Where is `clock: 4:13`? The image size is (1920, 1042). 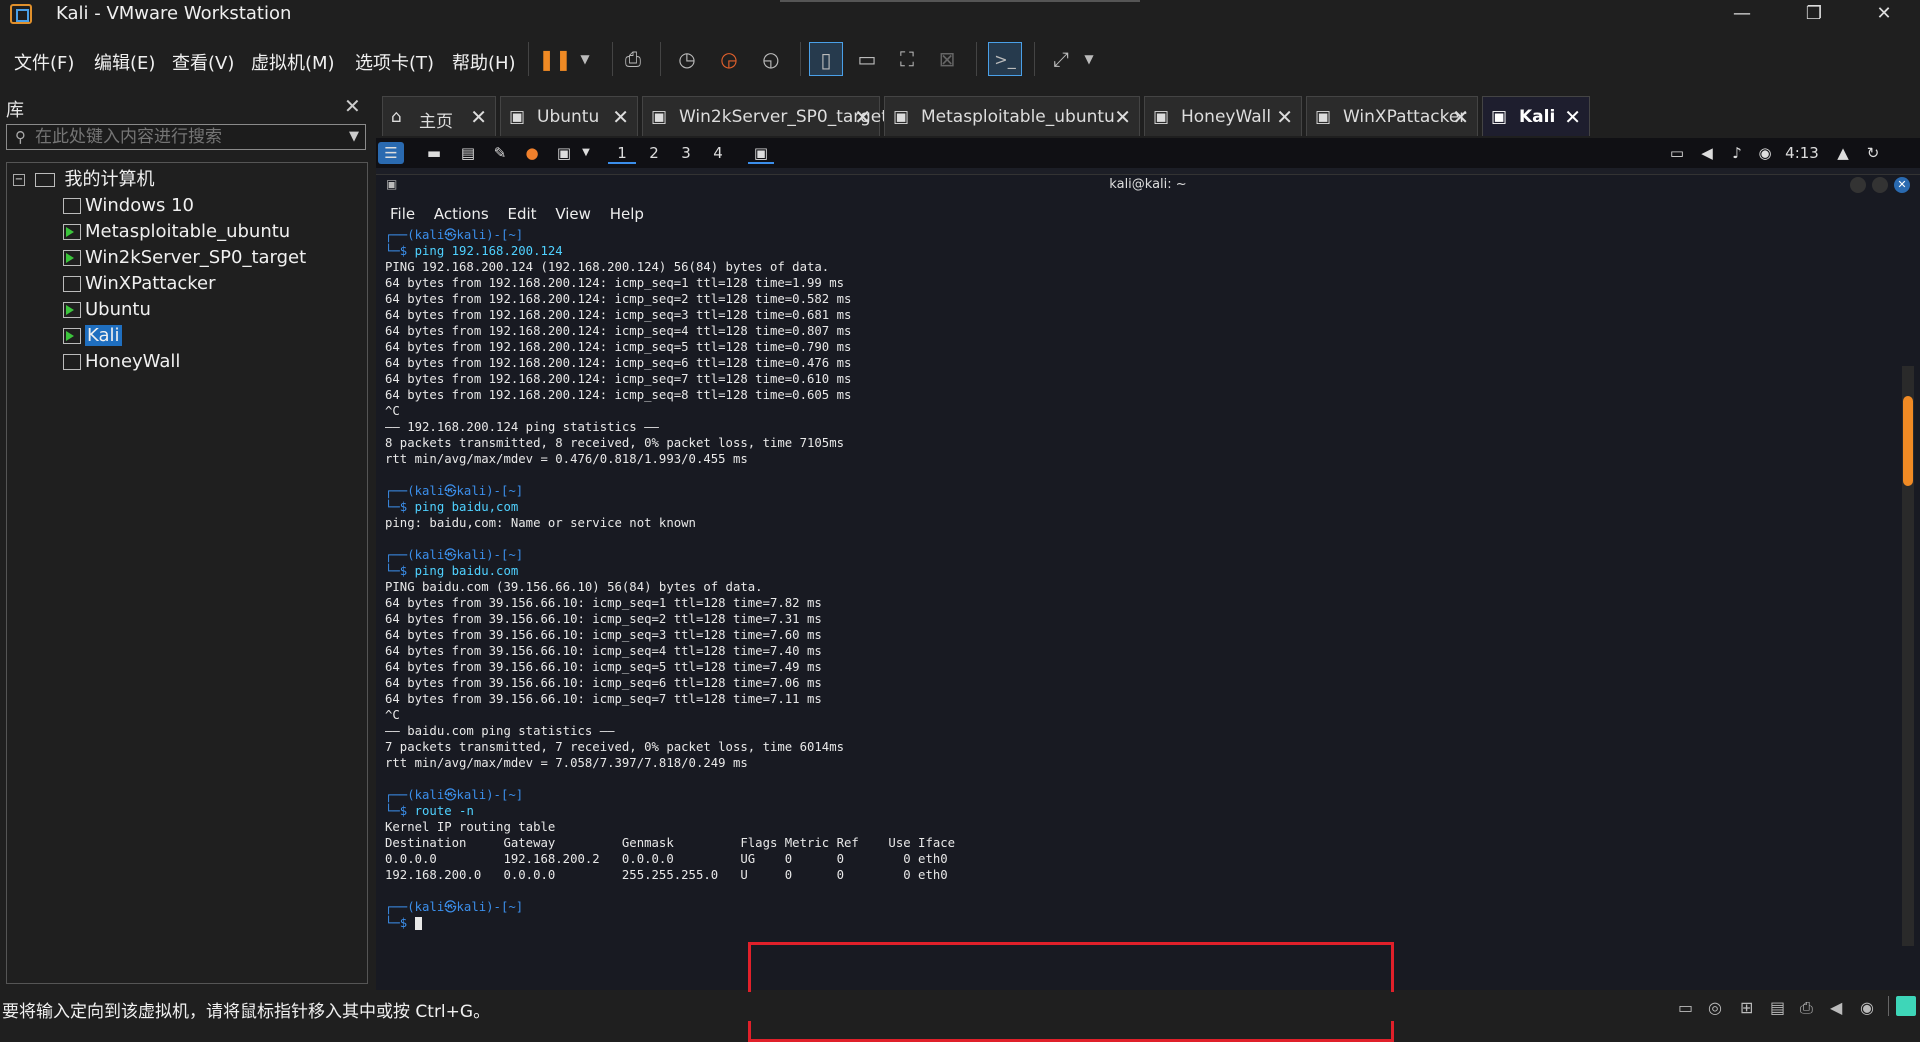
clock: 4:13 is located at coordinates (1802, 153).